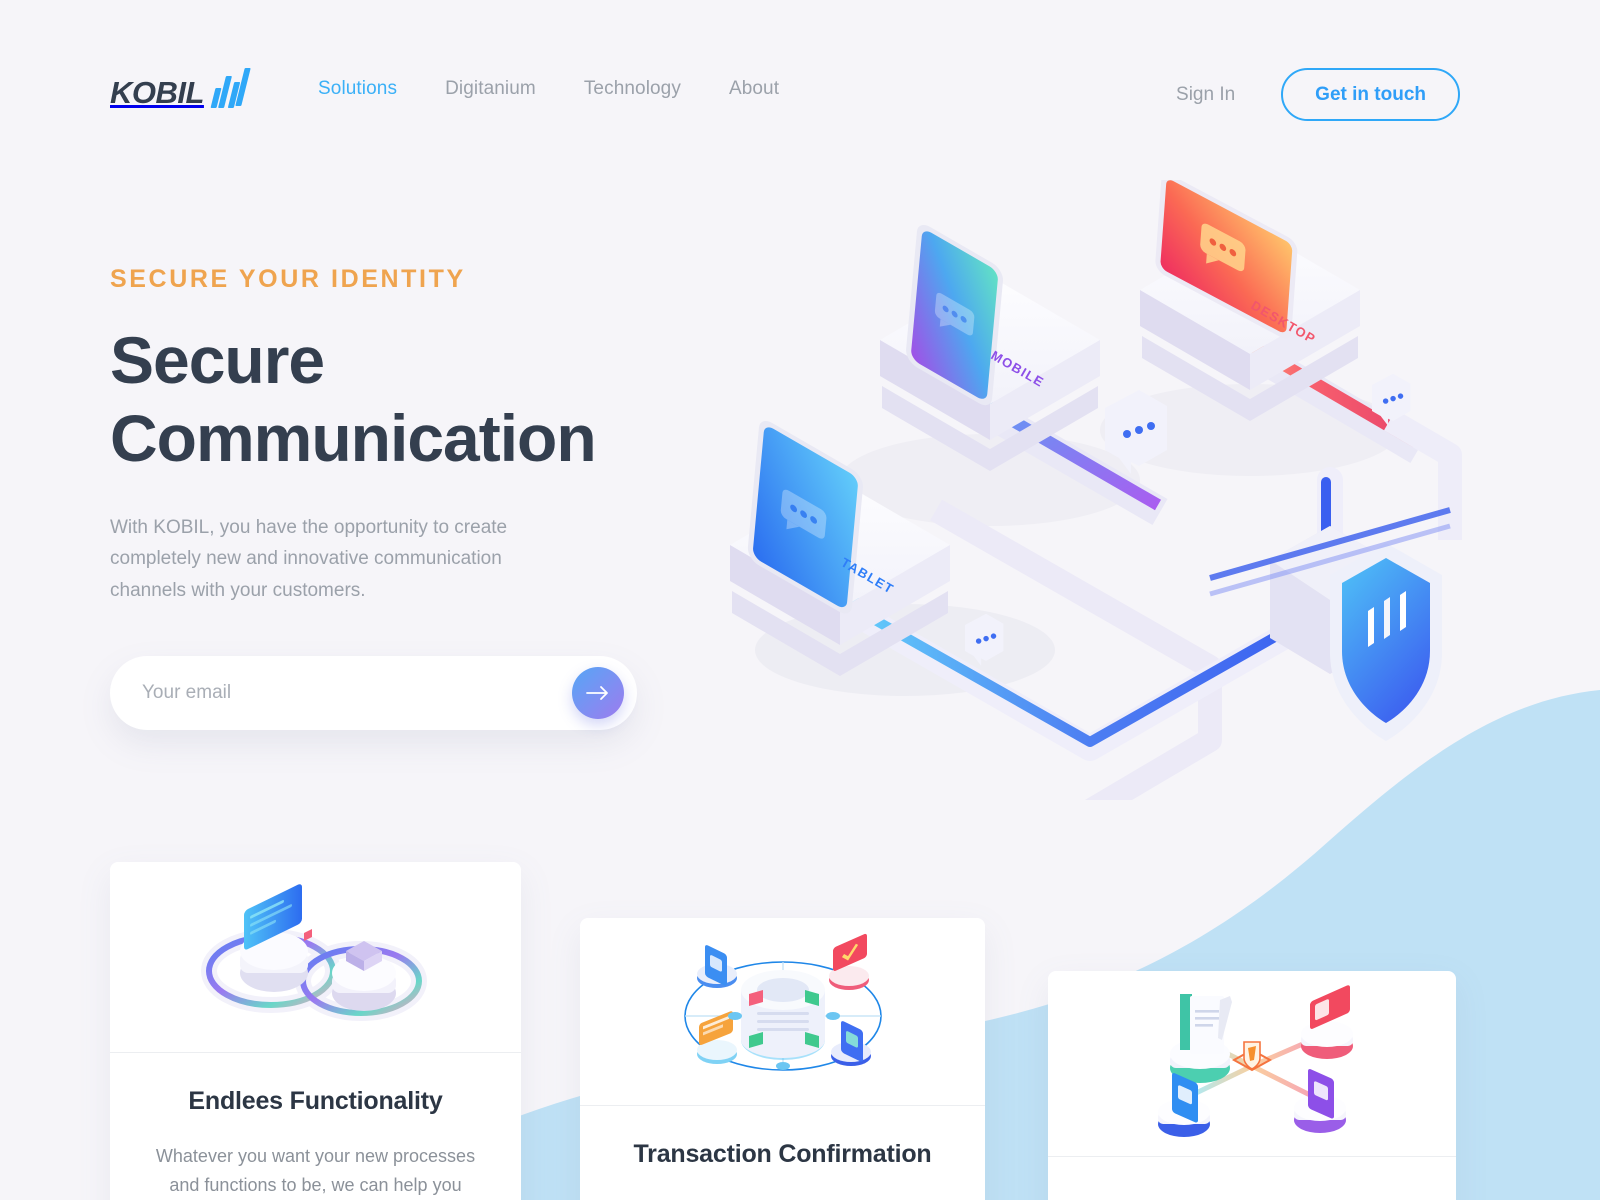 The height and width of the screenshot is (1200, 1600). I want to click on nav-item-digitanium: Digitanium, so click(490, 89).